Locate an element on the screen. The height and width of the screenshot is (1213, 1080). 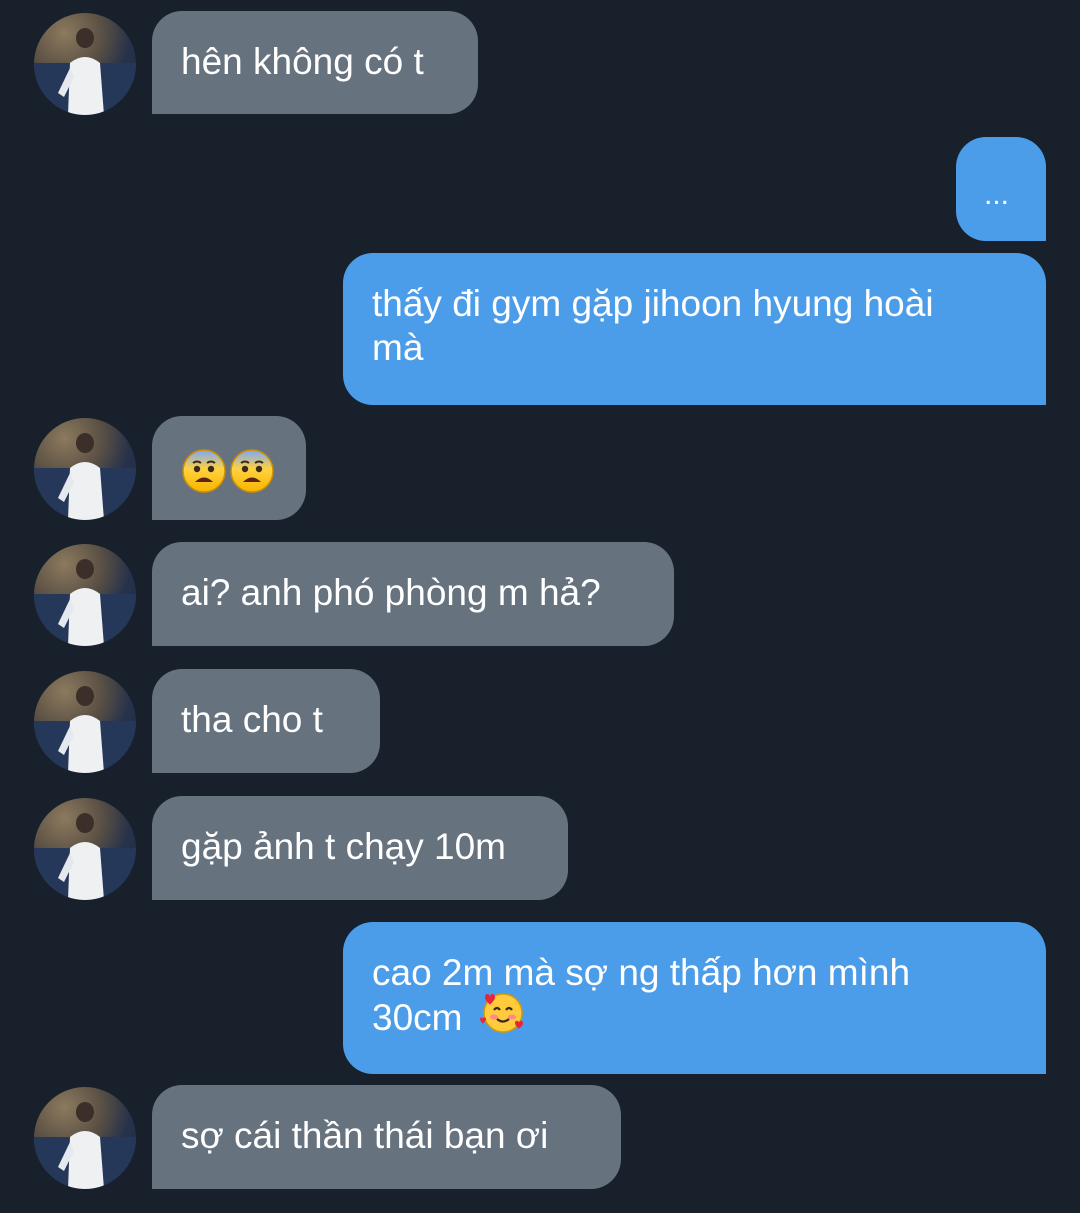
incoming-message-bubble: hên không có t is located at coordinates (315, 62).